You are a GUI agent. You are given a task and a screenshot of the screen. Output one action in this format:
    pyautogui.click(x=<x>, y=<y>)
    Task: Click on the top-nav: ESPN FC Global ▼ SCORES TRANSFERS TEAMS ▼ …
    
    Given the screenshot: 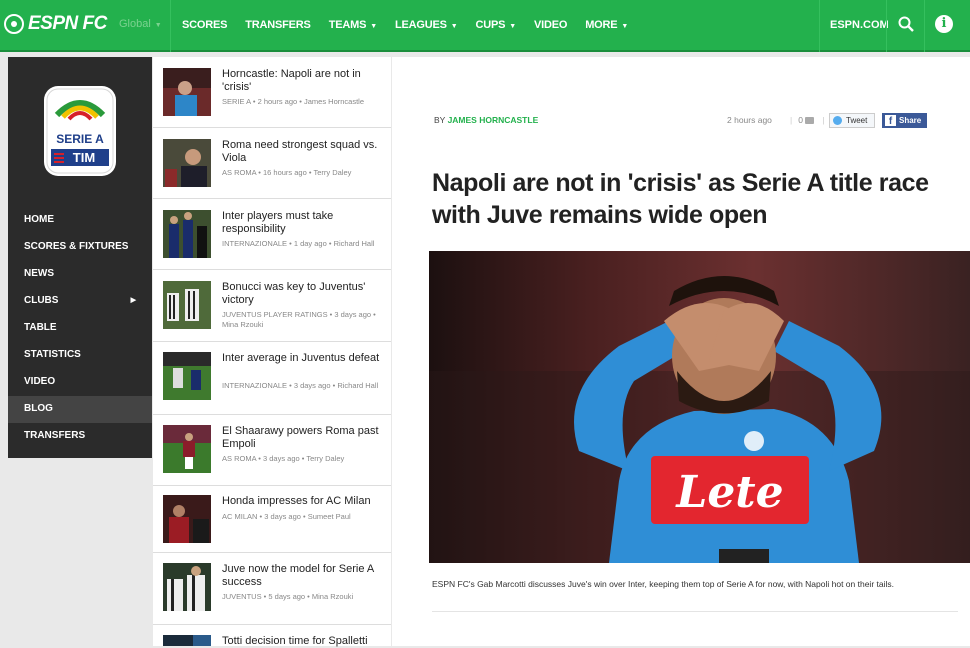 What is the action you would take?
    pyautogui.click(x=485, y=26)
    